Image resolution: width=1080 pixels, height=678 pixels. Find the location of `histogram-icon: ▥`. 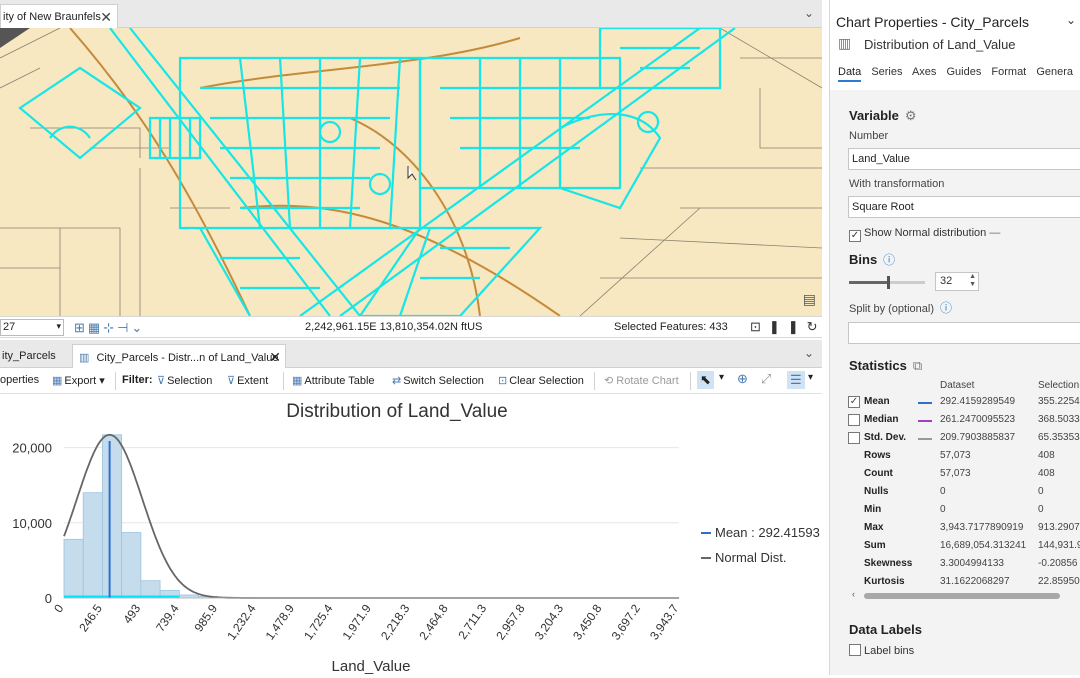

histogram-icon: ▥ is located at coordinates (844, 43).